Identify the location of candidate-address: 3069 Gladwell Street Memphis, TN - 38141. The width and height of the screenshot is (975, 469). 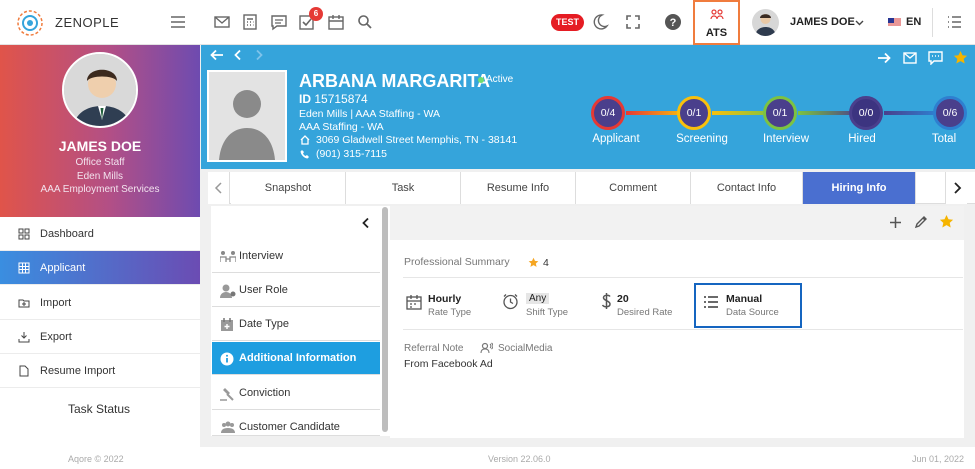
(417, 140).